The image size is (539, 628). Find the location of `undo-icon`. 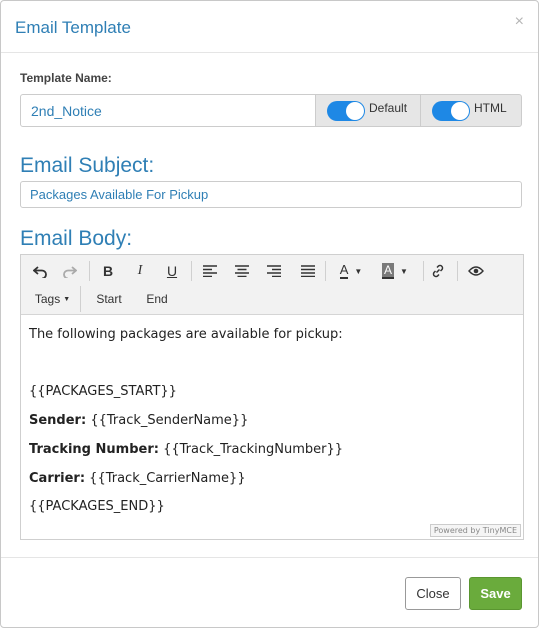

undo-icon is located at coordinates (40, 271).